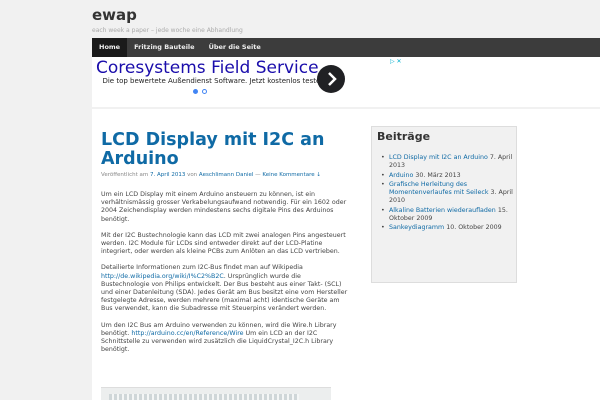 The width and height of the screenshot is (600, 400). I want to click on post-date-link: 7. April 2013, so click(167, 175).